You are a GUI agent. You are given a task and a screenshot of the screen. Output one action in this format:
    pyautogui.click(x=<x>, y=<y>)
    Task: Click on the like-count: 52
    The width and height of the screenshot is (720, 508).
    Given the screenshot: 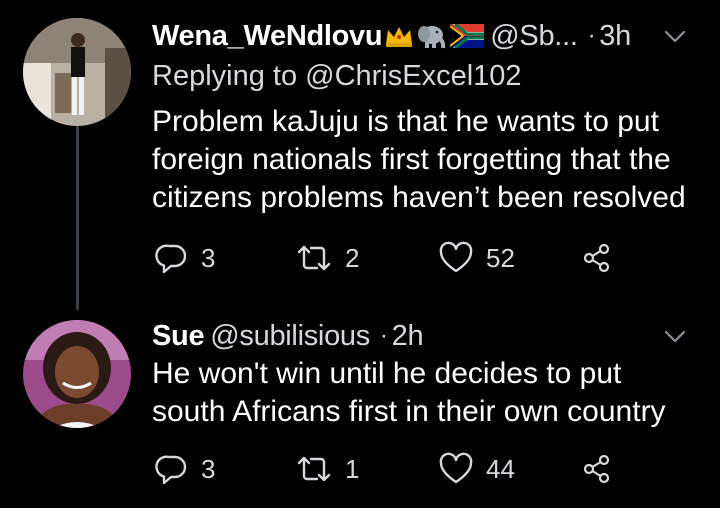 What is the action you would take?
    pyautogui.click(x=500, y=257)
    